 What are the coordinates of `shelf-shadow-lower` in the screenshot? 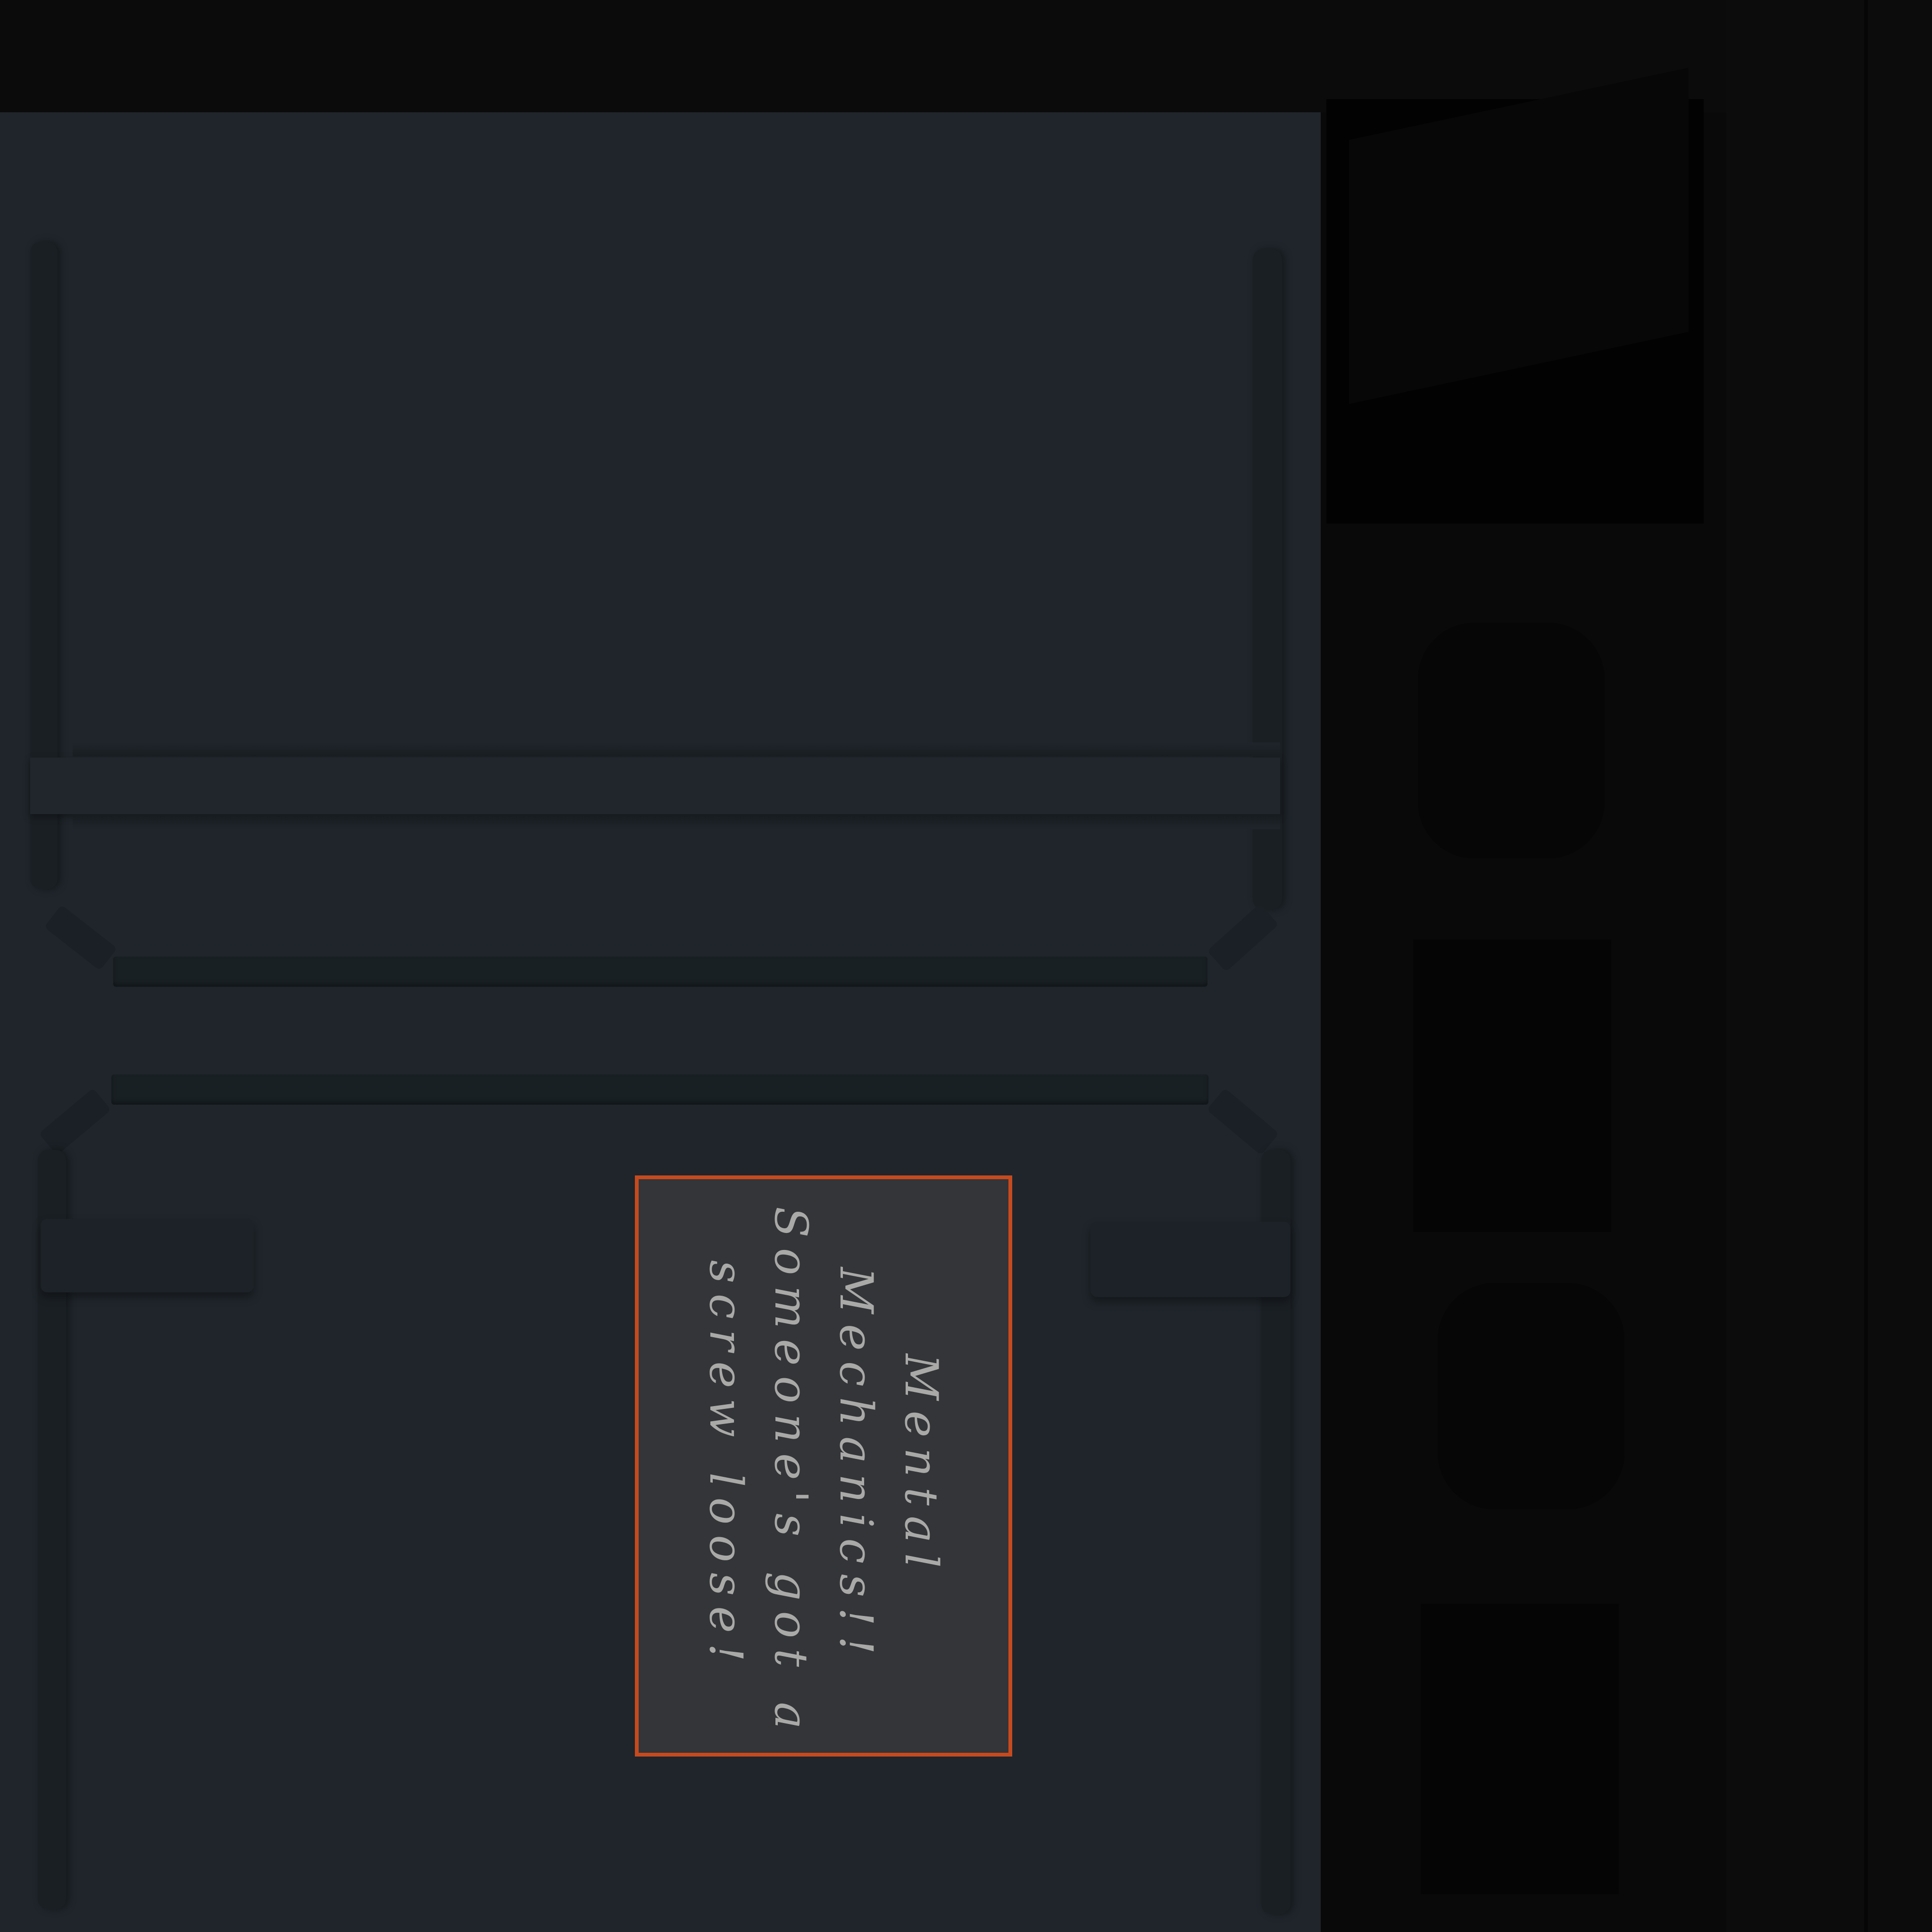 It's located at (676, 822).